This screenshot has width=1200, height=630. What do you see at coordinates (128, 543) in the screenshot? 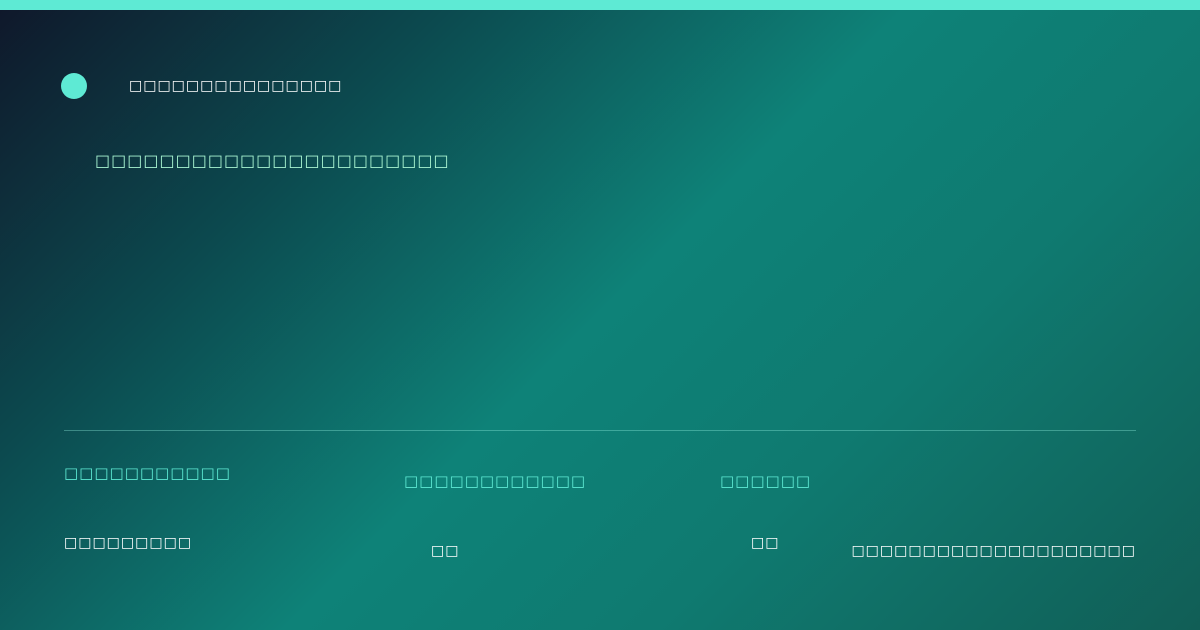
I see `stat-value-1: □□□□□□□□□` at bounding box center [128, 543].